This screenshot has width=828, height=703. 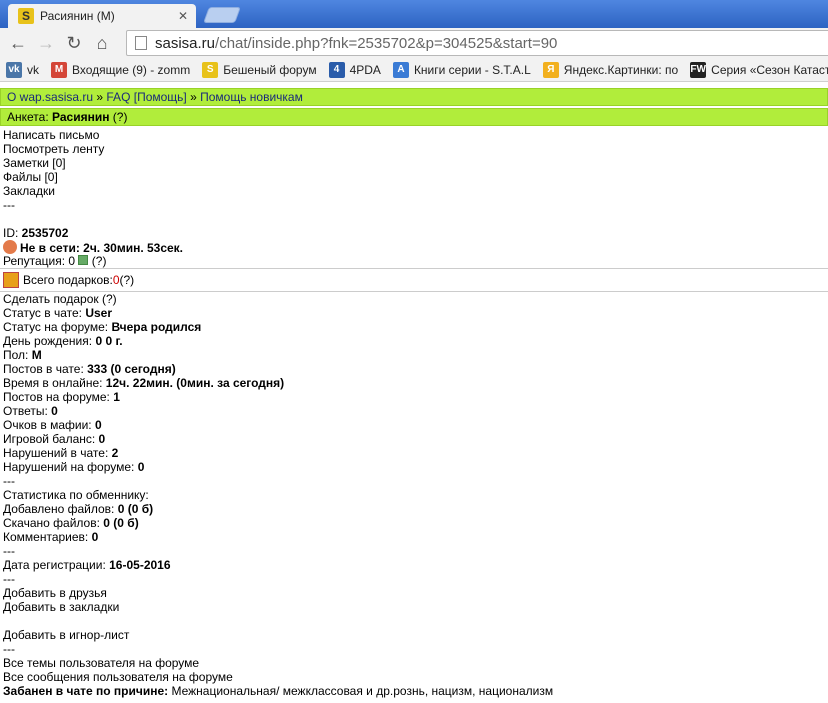 I want to click on game-balance: Игровой баланс: 0, so click(x=415, y=439).